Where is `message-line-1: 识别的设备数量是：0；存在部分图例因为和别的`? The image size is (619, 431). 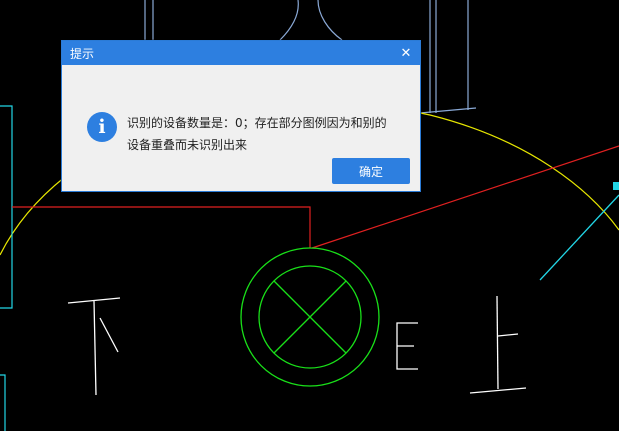
message-line-1: 识别的设备数量是：0；存在部分图例因为和别的 is located at coordinates (257, 123).